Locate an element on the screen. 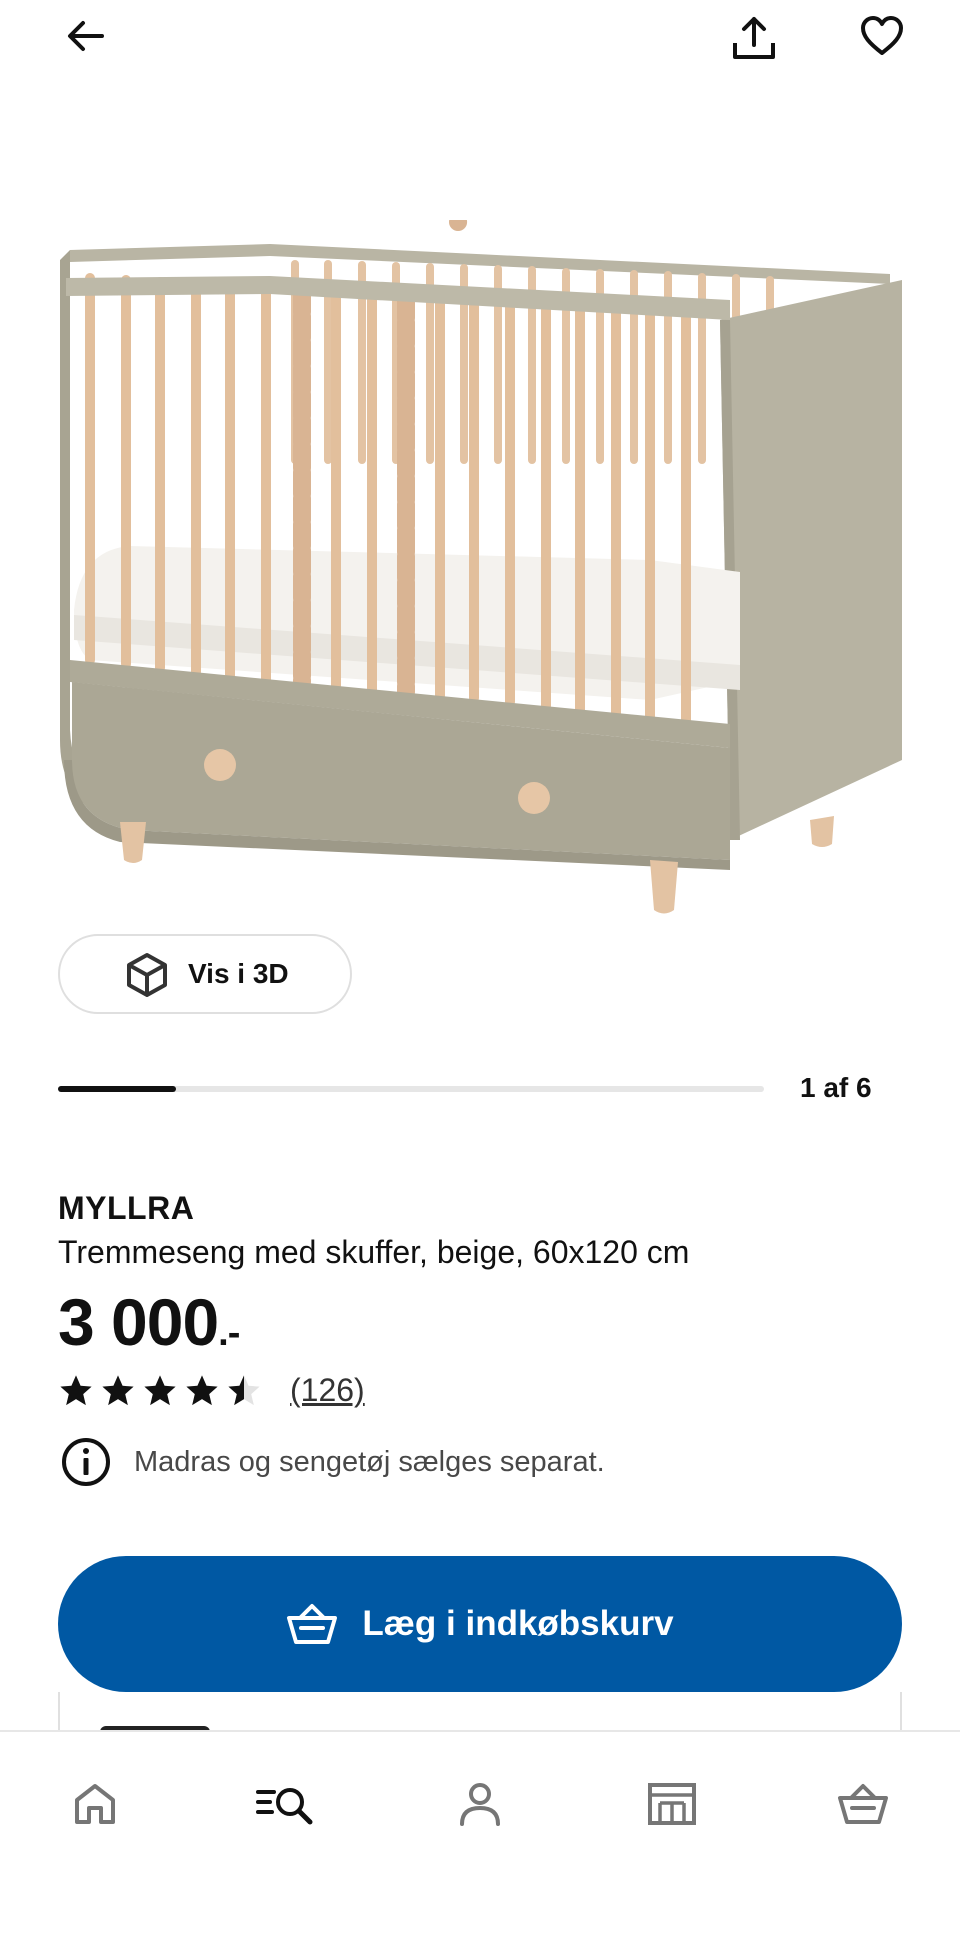 This screenshot has height=1934, width=960. section-peek is located at coordinates (480, 1713).